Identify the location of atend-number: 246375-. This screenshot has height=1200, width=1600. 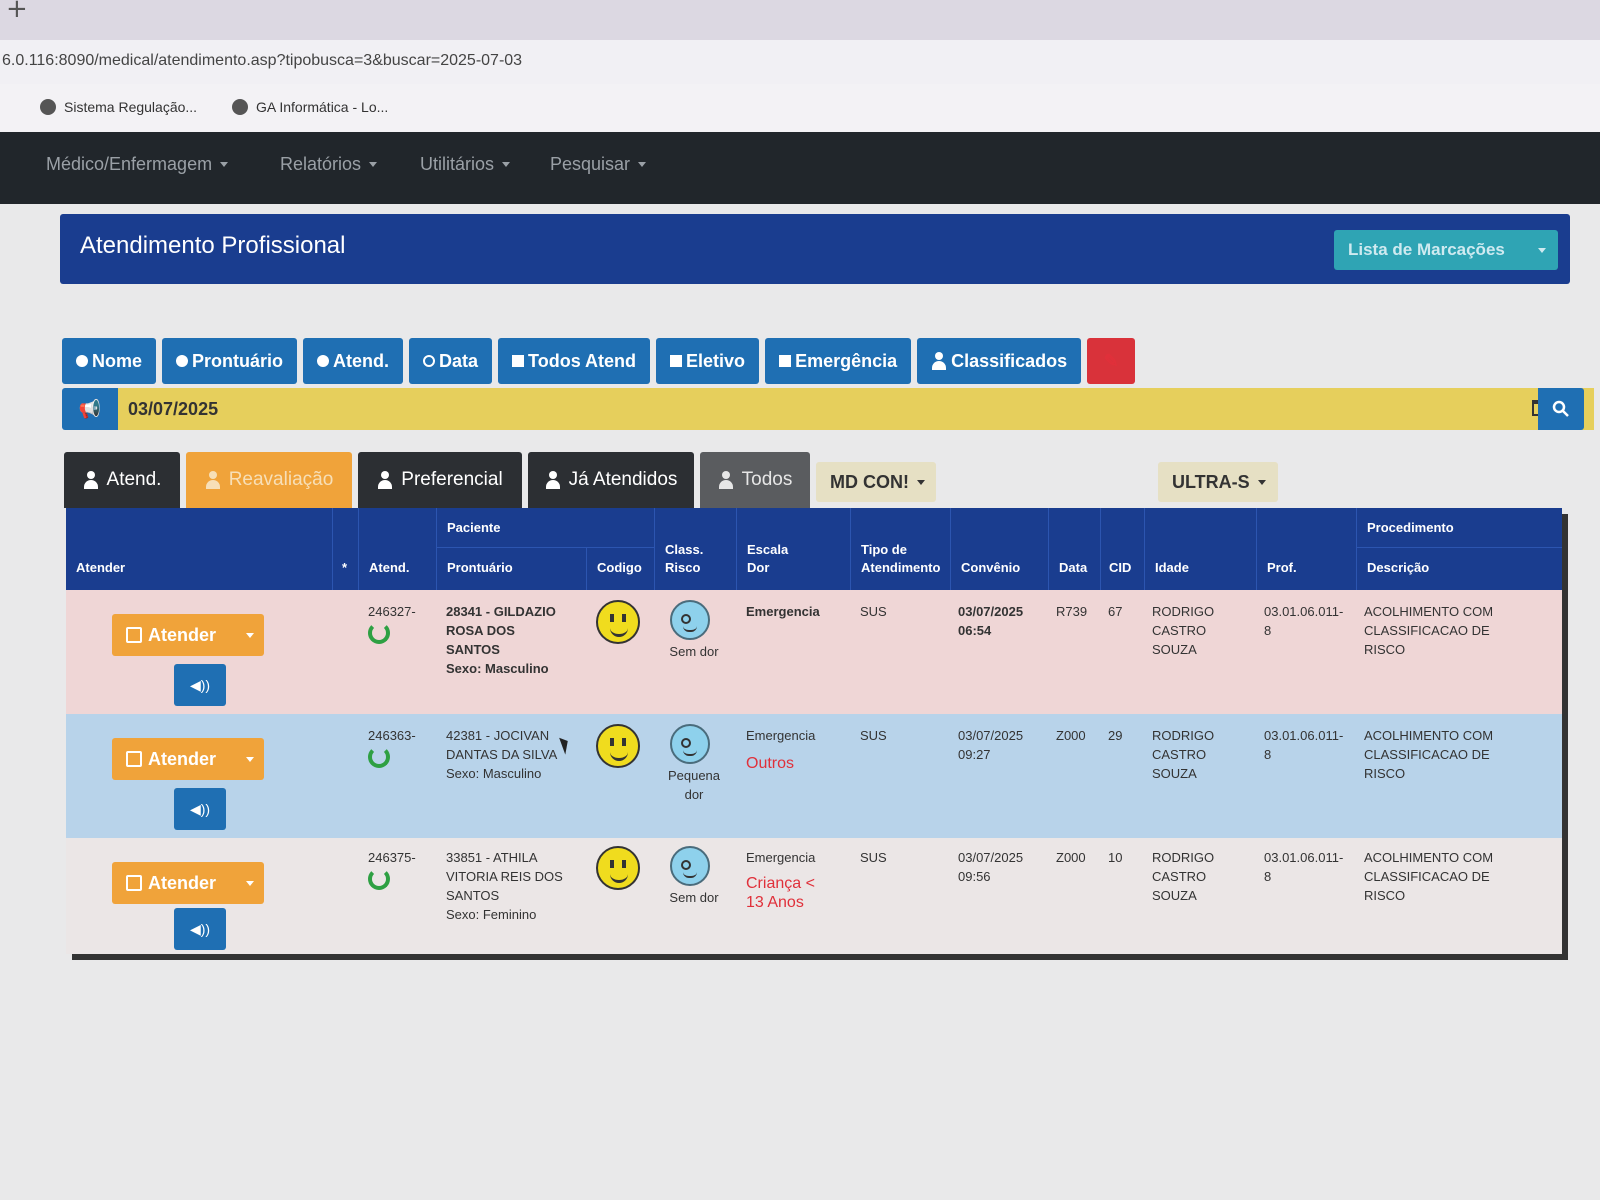
(392, 857).